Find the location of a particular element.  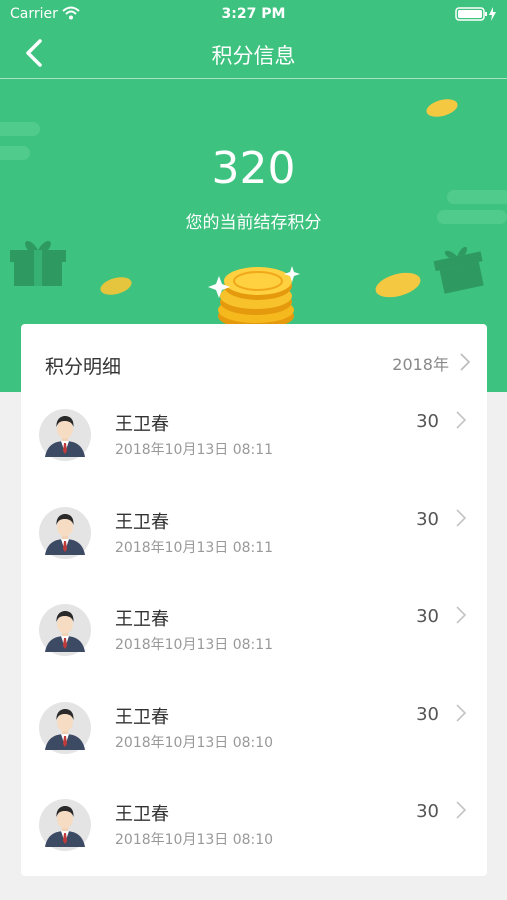

status-bar: Carrier 3:27 PM is located at coordinates (253, 14).